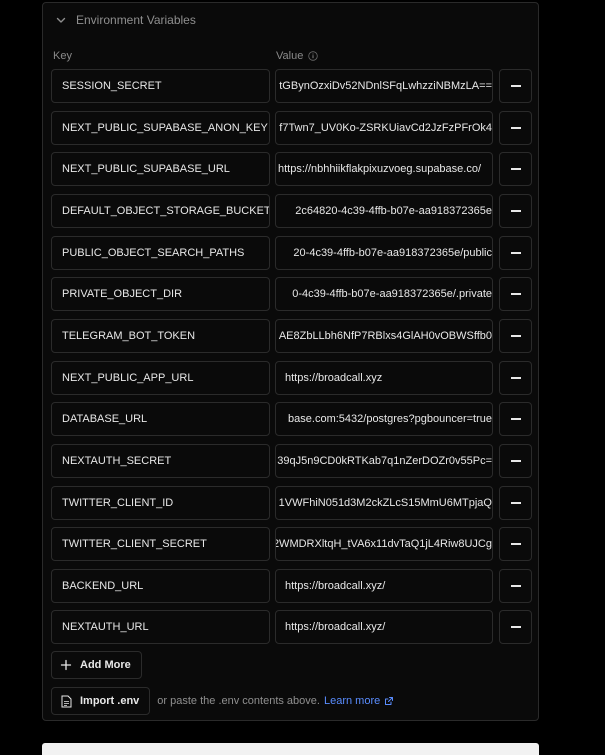  What do you see at coordinates (105, 419) in the screenshot?
I see `env-key-text: DATABASE_URL` at bounding box center [105, 419].